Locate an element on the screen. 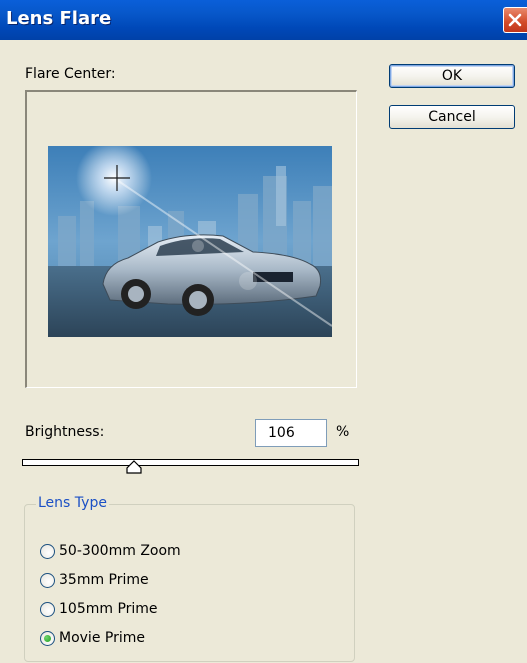  brightness-unit: % is located at coordinates (343, 432).